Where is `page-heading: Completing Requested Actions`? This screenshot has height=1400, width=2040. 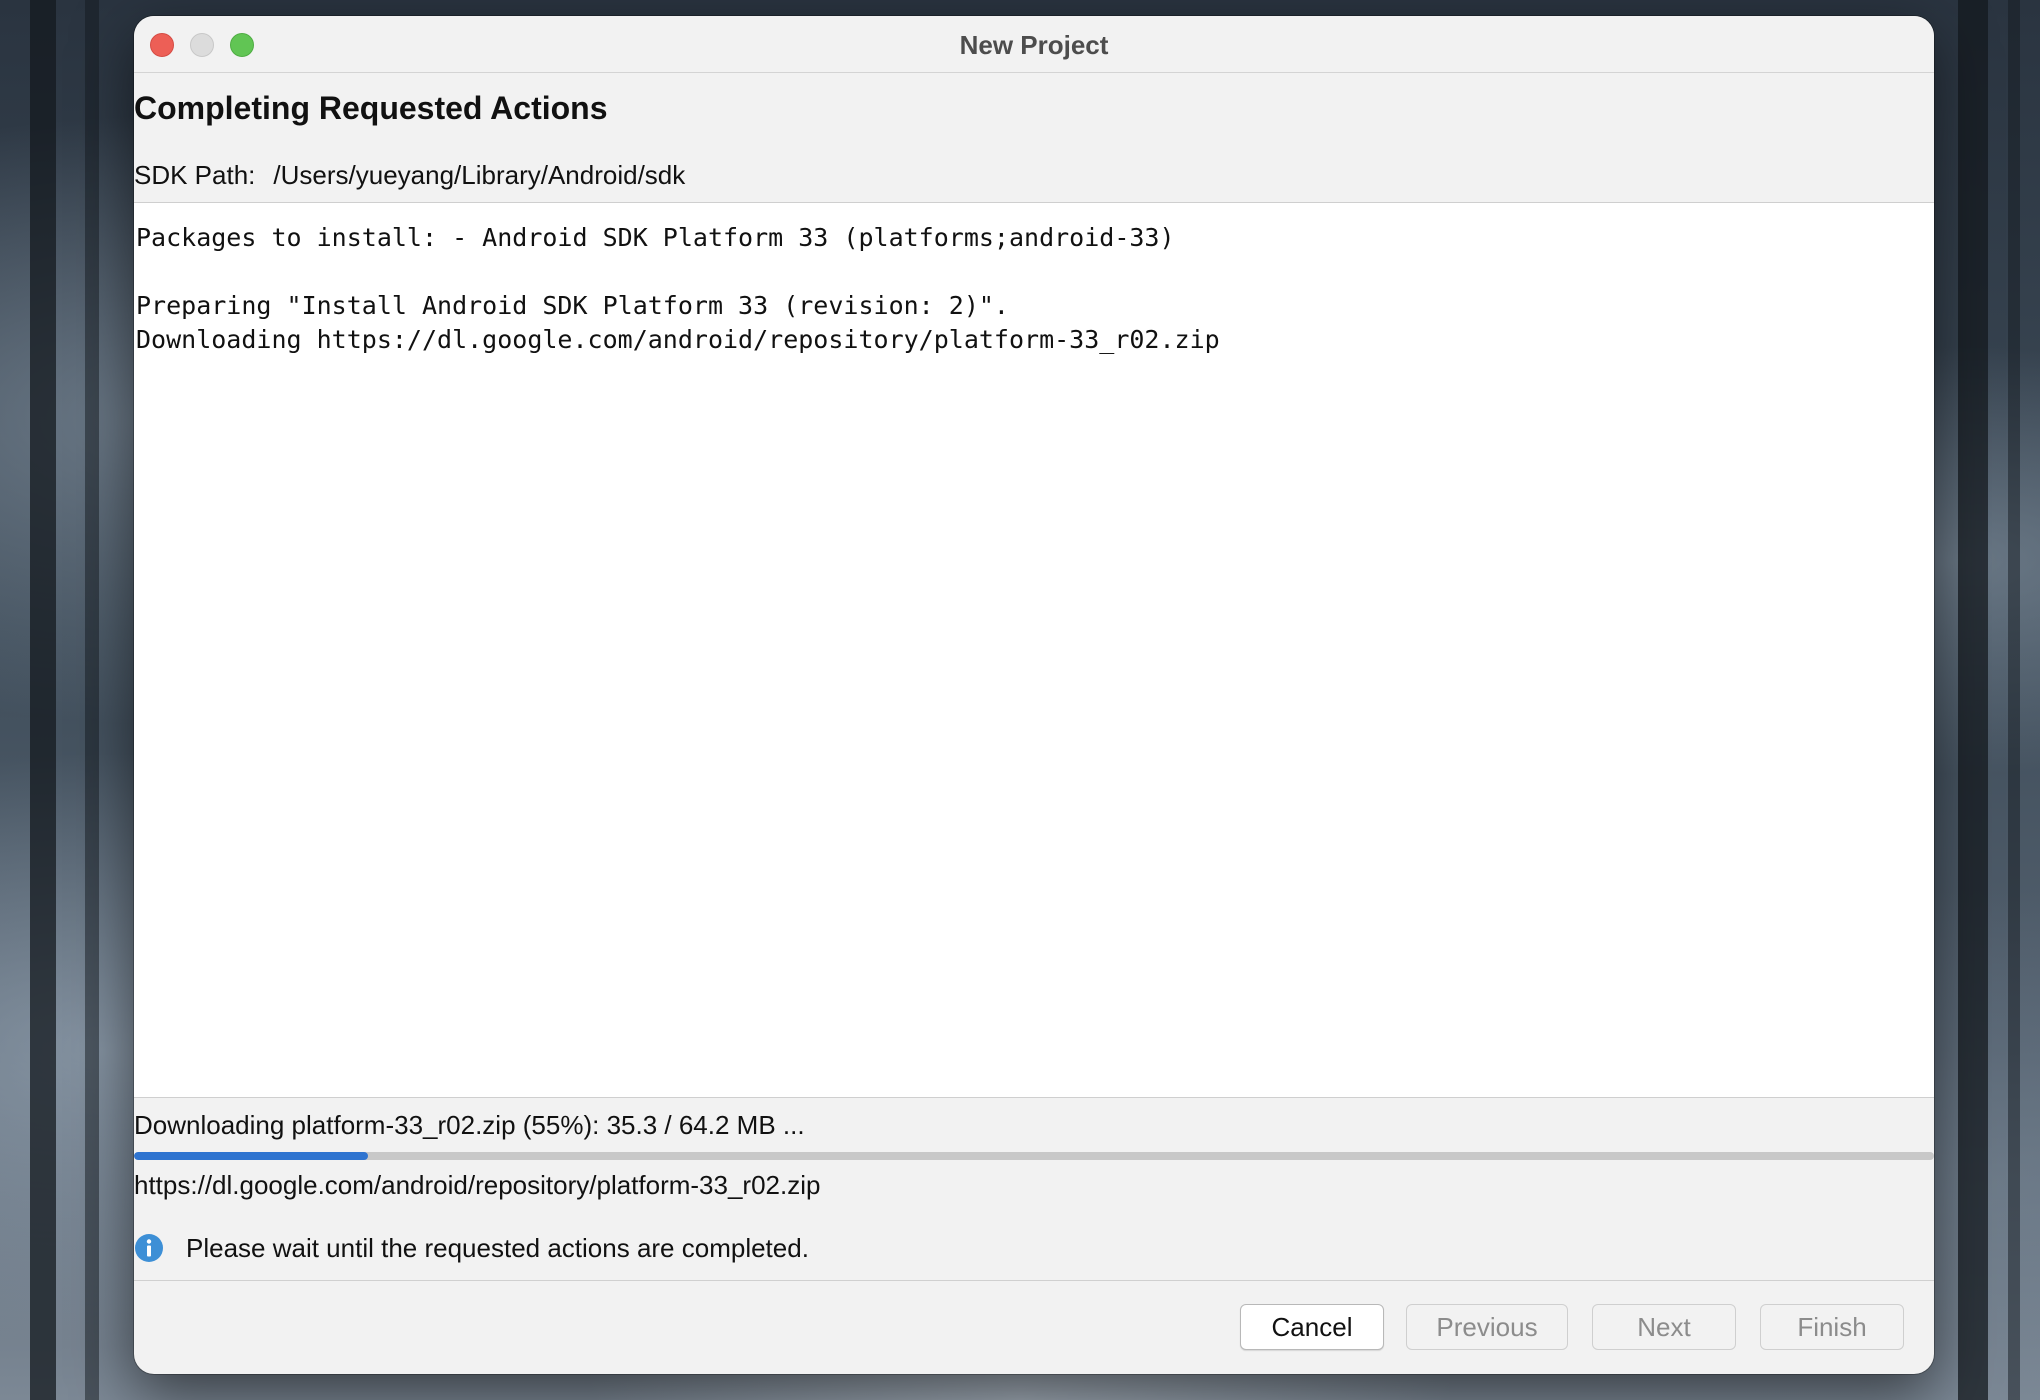
page-heading: Completing Requested Actions is located at coordinates (371, 108).